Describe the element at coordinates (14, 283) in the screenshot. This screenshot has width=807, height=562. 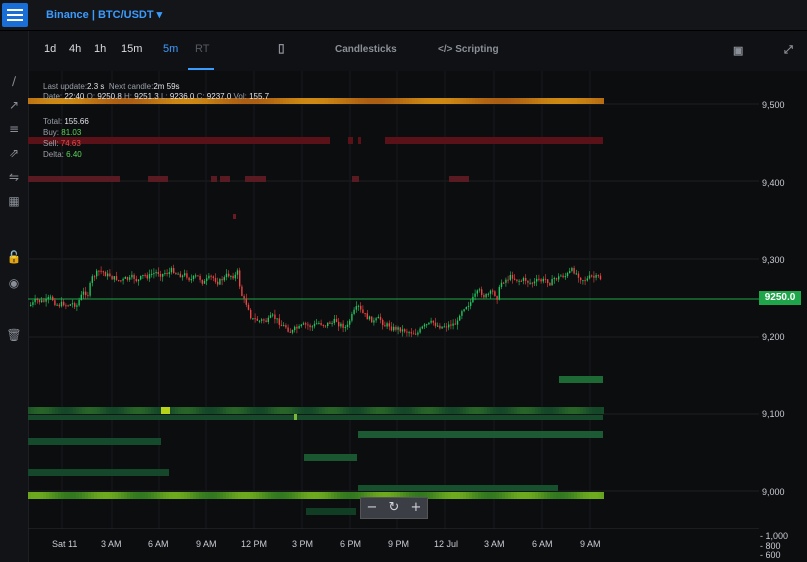
I see `eye-icon: ◉` at that location.